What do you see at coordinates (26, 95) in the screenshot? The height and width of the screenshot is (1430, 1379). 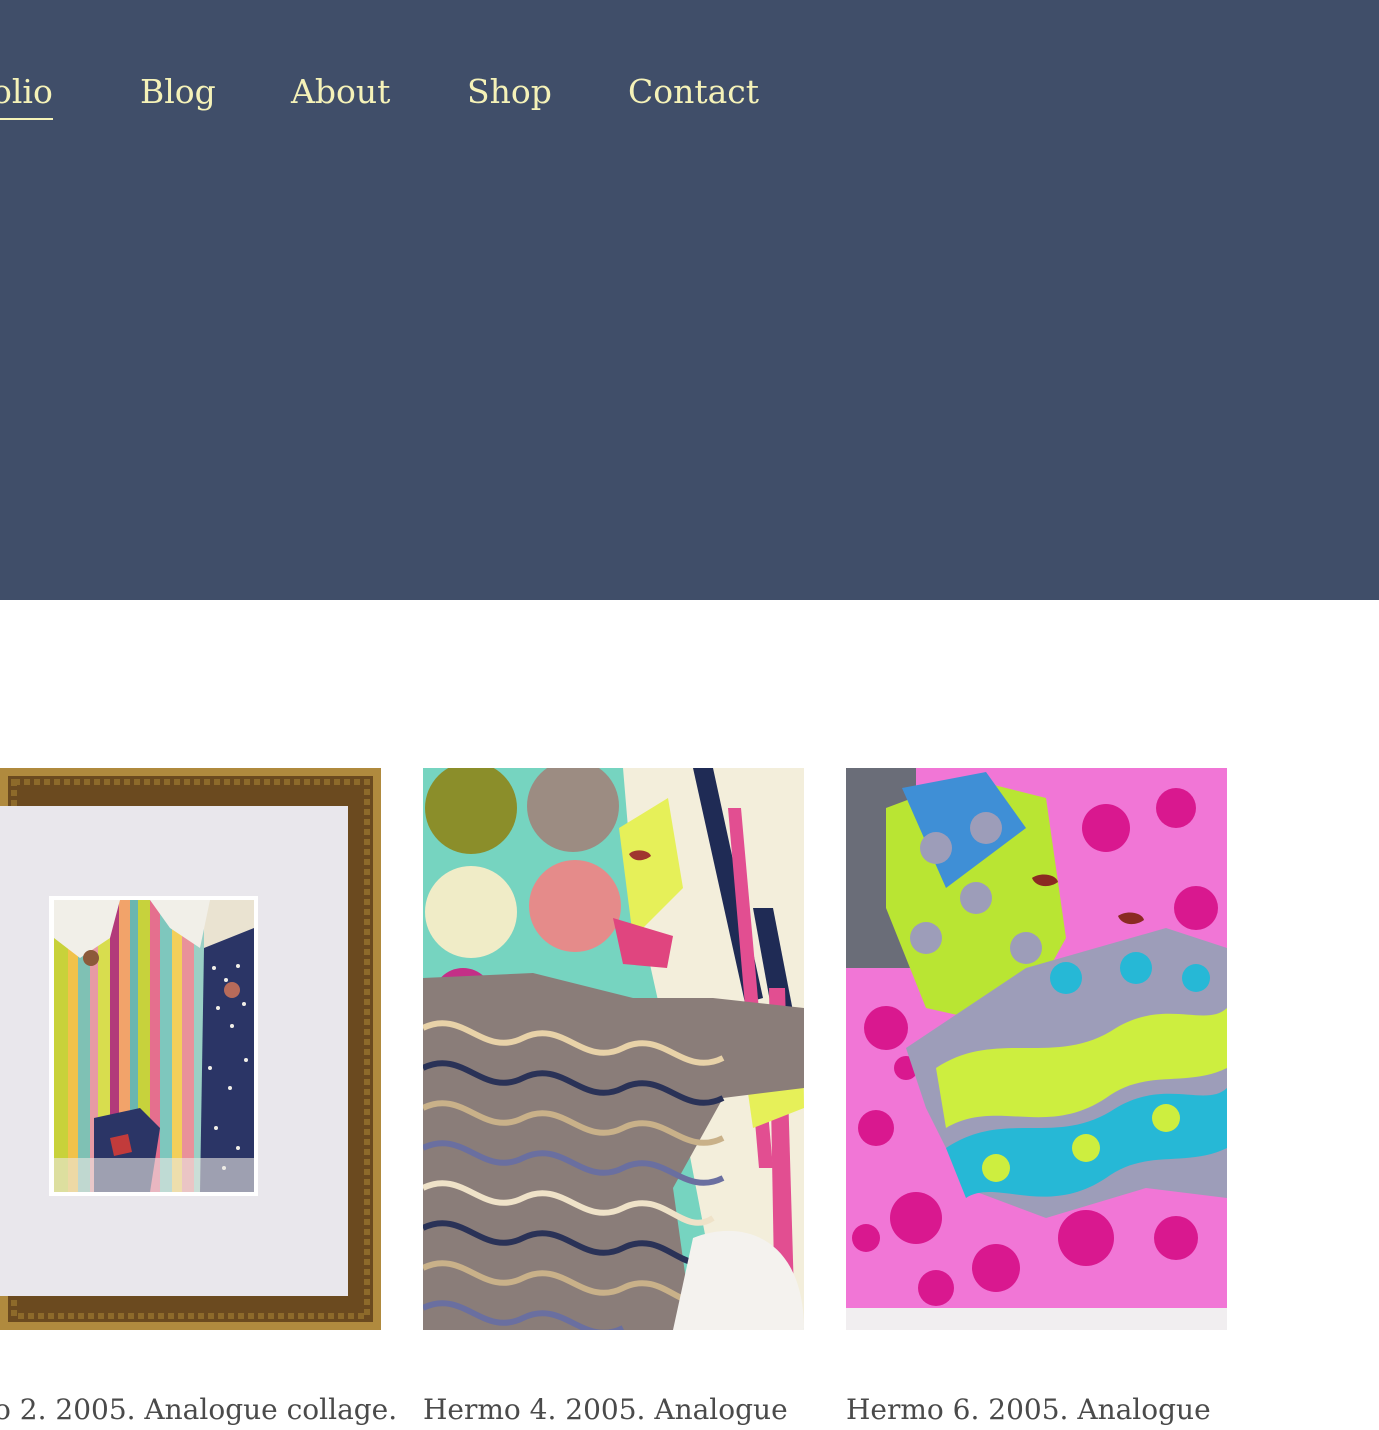 I see `nav-link-portfolio: olio` at bounding box center [26, 95].